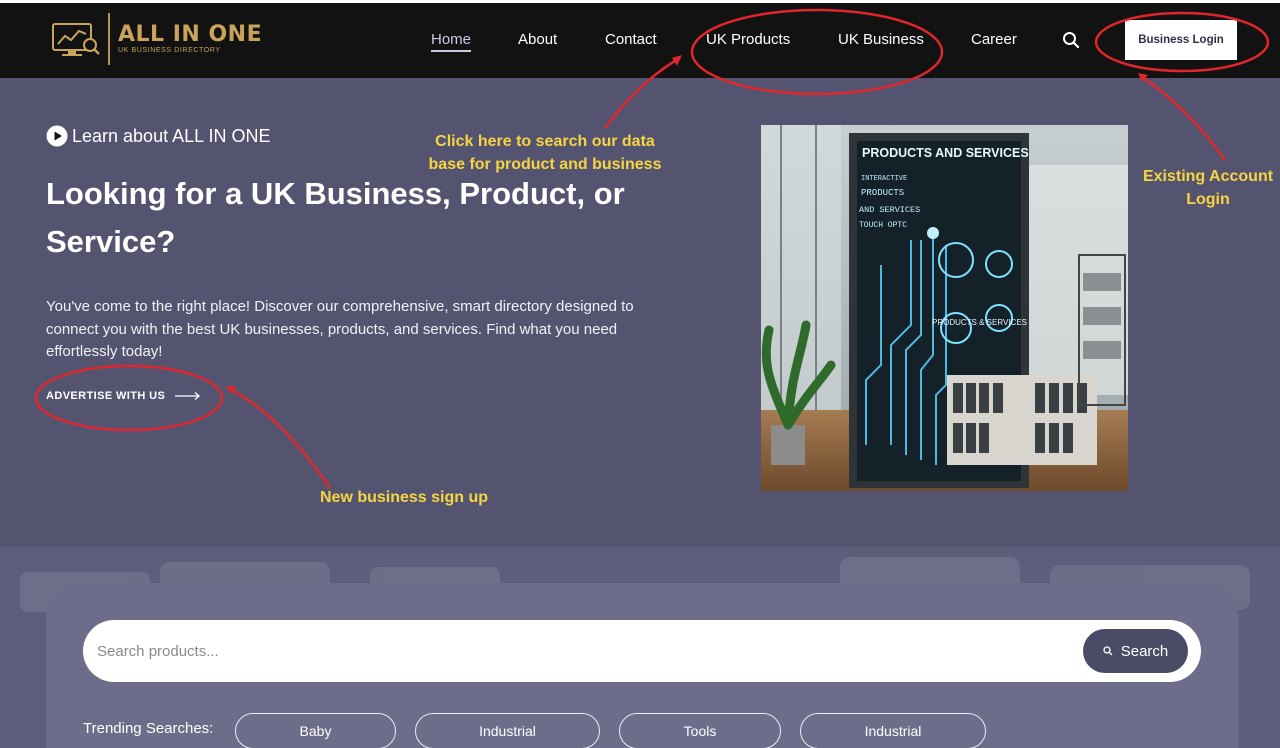  Describe the element at coordinates (507, 730) in the screenshot. I see `trending-chip-industrial: Industrial` at that location.